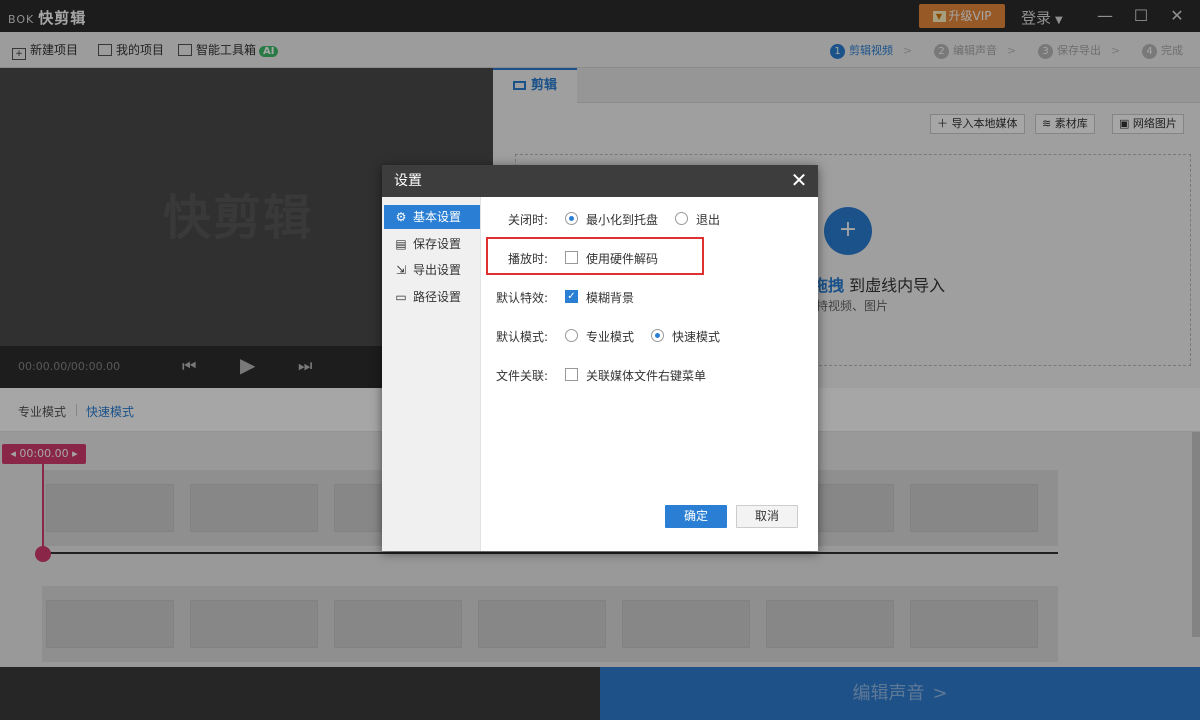 The image size is (1200, 720). I want to click on gear-icon: ⚙, so click(401, 217).